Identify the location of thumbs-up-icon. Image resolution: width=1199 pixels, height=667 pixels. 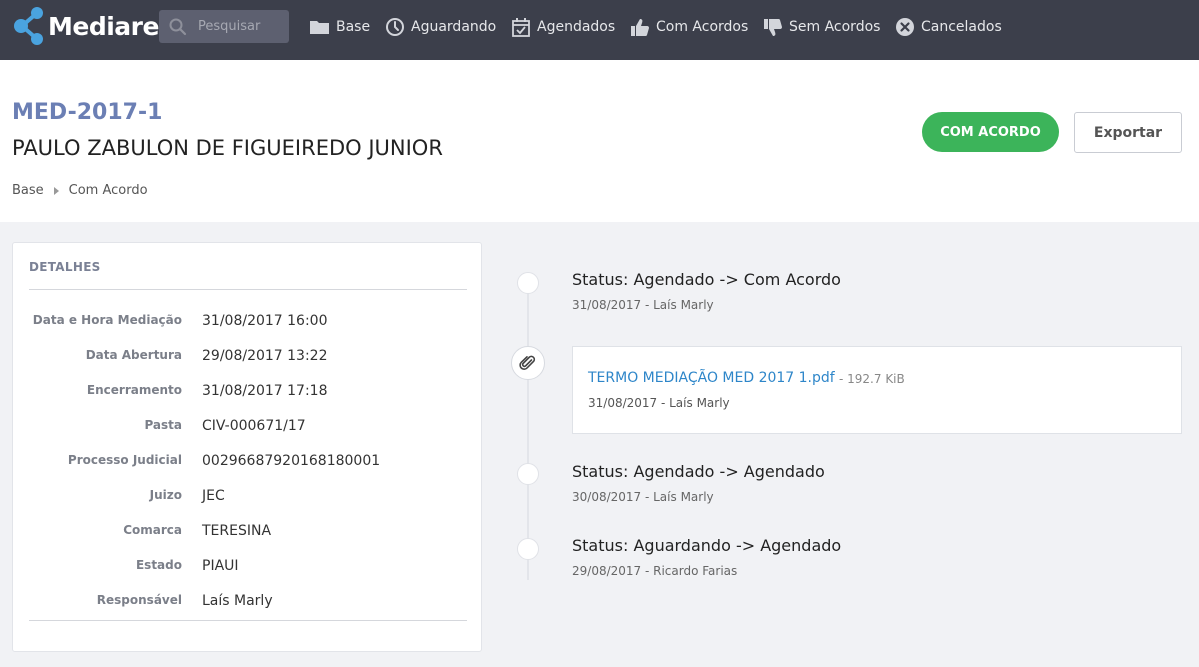
(640, 27).